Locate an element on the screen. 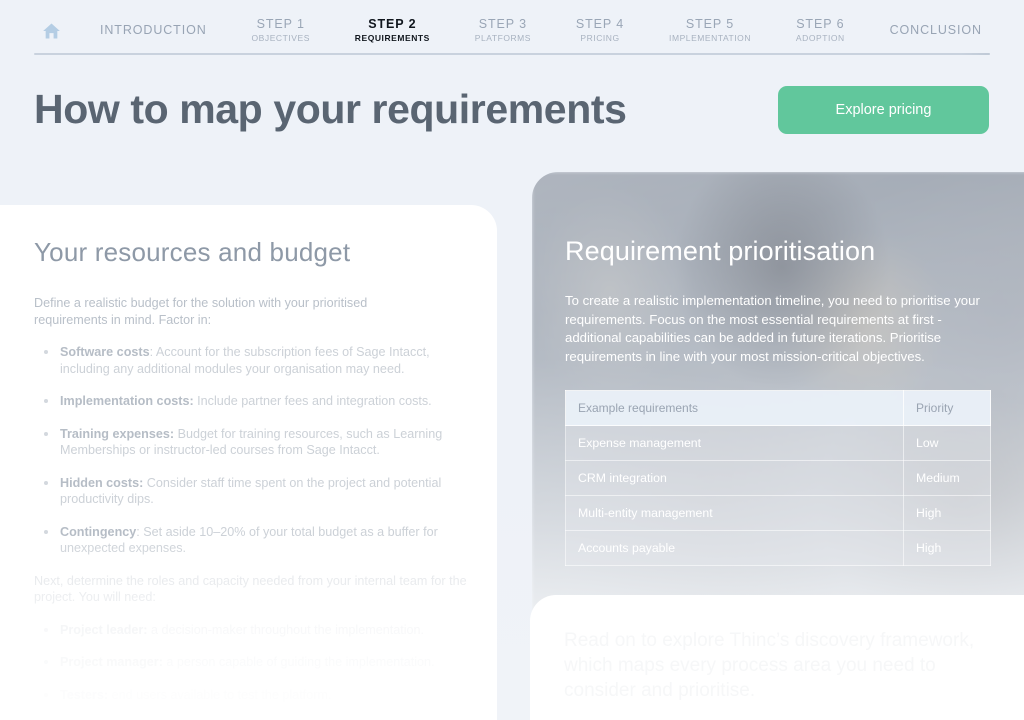 This screenshot has height=720, width=1024. nav-item-secondary: REQUIREMENTS is located at coordinates (392, 37).